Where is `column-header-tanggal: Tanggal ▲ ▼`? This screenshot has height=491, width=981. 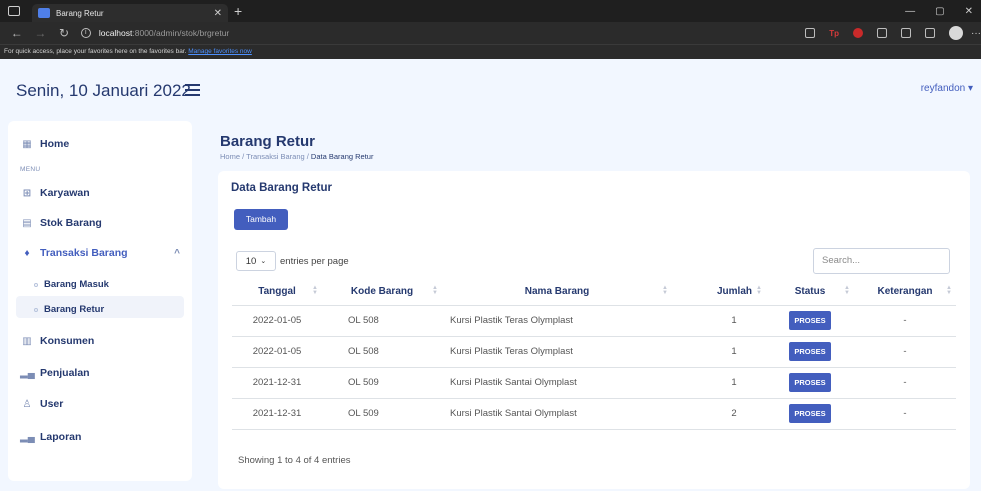
column-header-tanggal: Tanggal ▲ ▼ is located at coordinates (277, 292).